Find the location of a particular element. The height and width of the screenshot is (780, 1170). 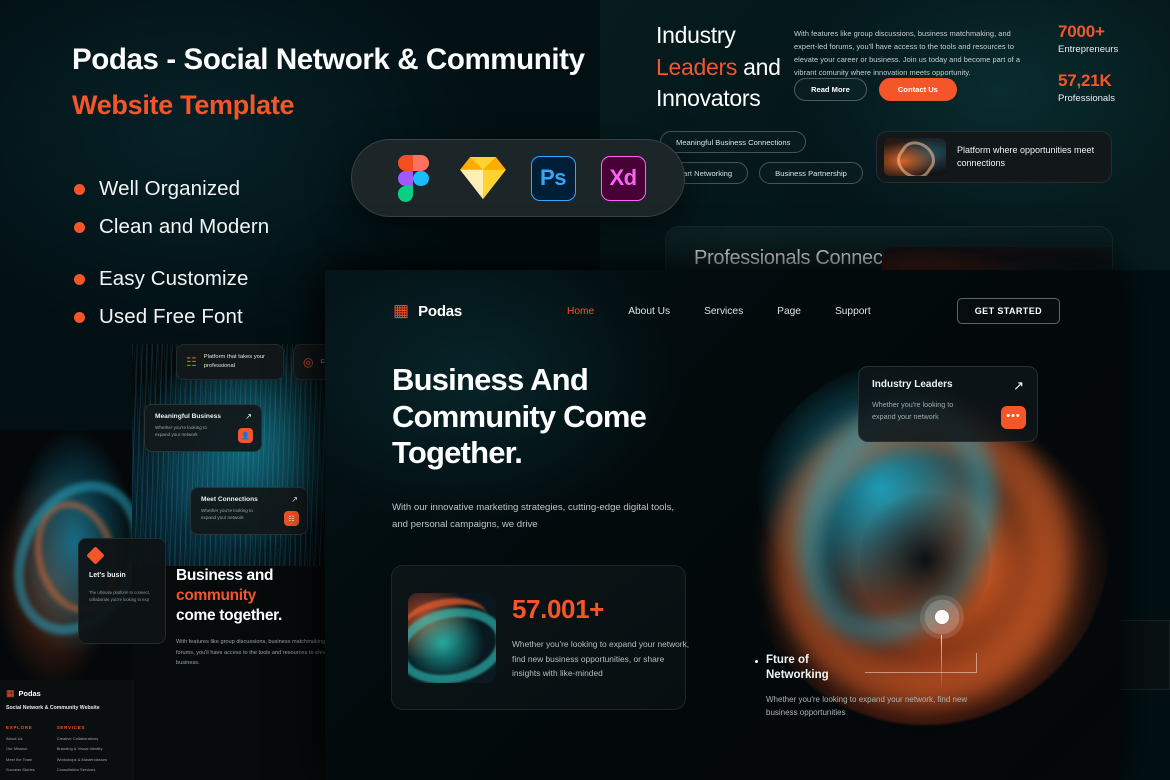

diamond-icon is located at coordinates (95, 555).